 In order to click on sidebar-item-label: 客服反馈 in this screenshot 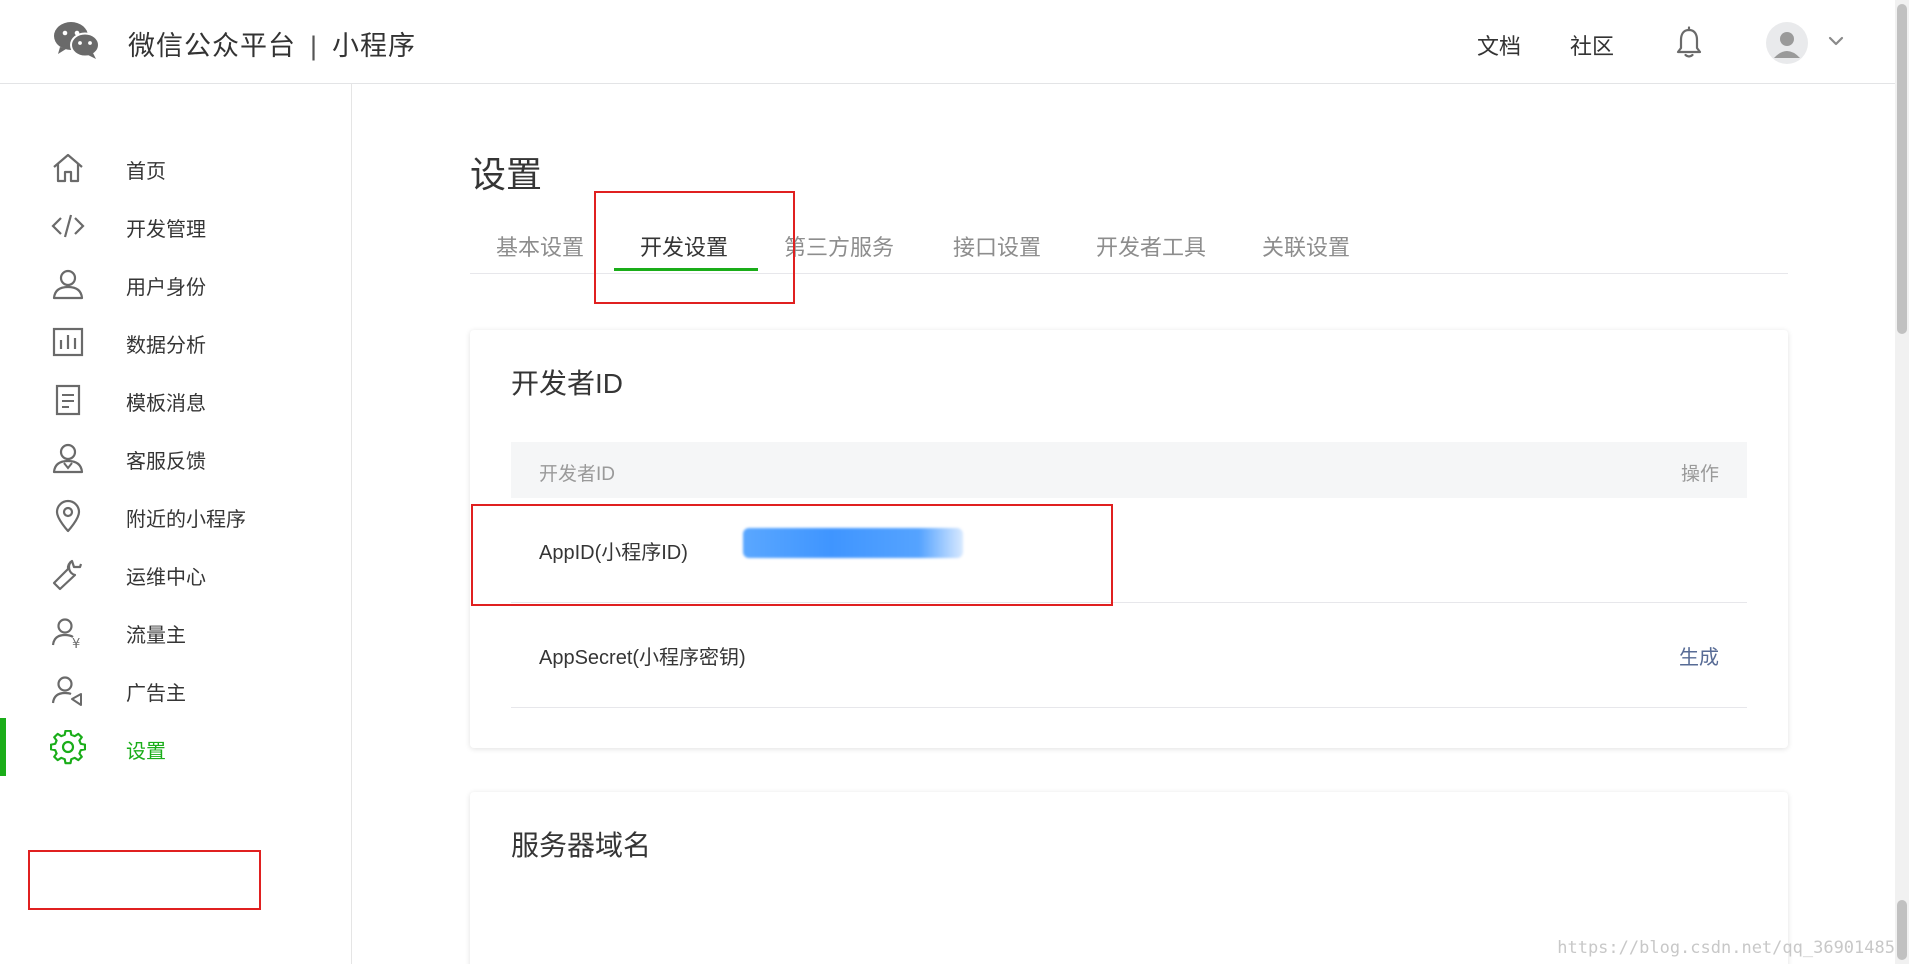, I will do `click(166, 462)`.